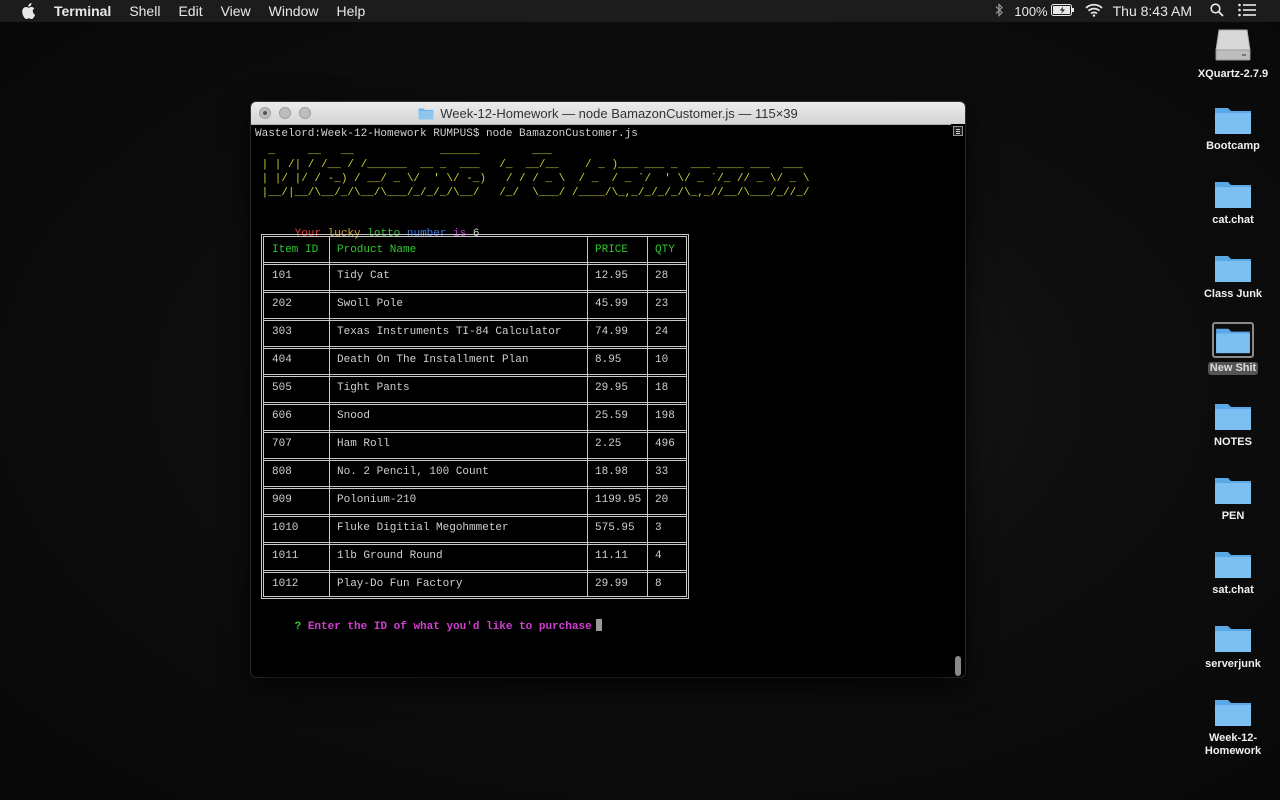 Image resolution: width=1280 pixels, height=800 pixels. Describe the element at coordinates (1233, 74) in the screenshot. I see `desktop-icon-label: XQuartz-2.7.9` at that location.